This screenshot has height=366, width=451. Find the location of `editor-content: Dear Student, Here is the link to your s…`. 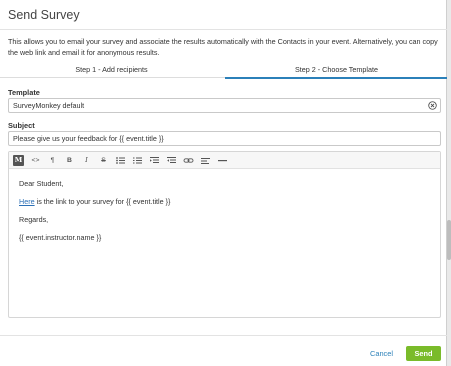

editor-content: Dear Student, Here is the link to your s… is located at coordinates (94, 215).